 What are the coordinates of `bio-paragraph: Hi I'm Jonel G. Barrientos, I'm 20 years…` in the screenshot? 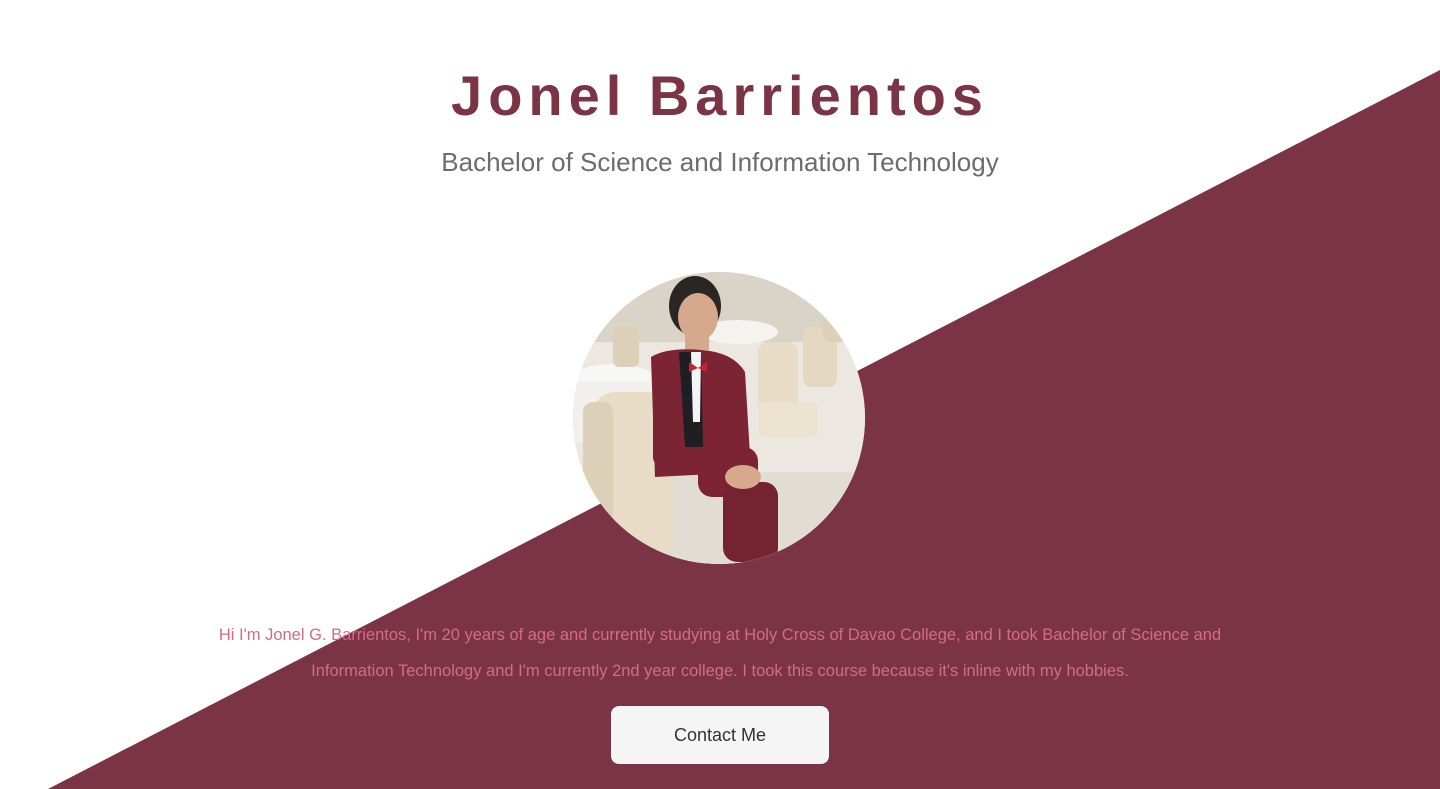 It's located at (720, 653).